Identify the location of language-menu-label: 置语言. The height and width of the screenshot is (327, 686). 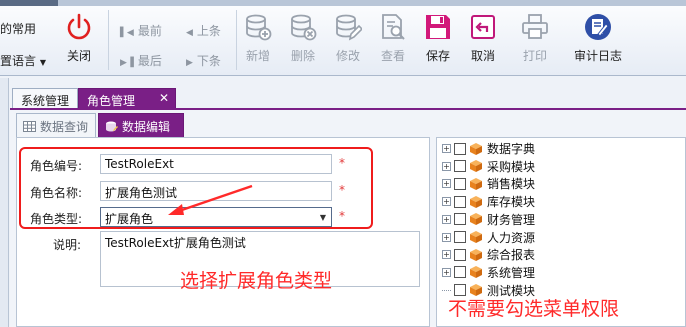
(18, 61).